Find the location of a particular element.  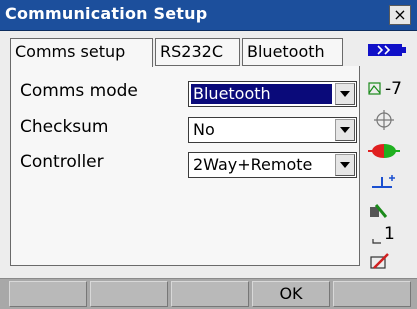

controller-dropdown-button is located at coordinates (345, 165).